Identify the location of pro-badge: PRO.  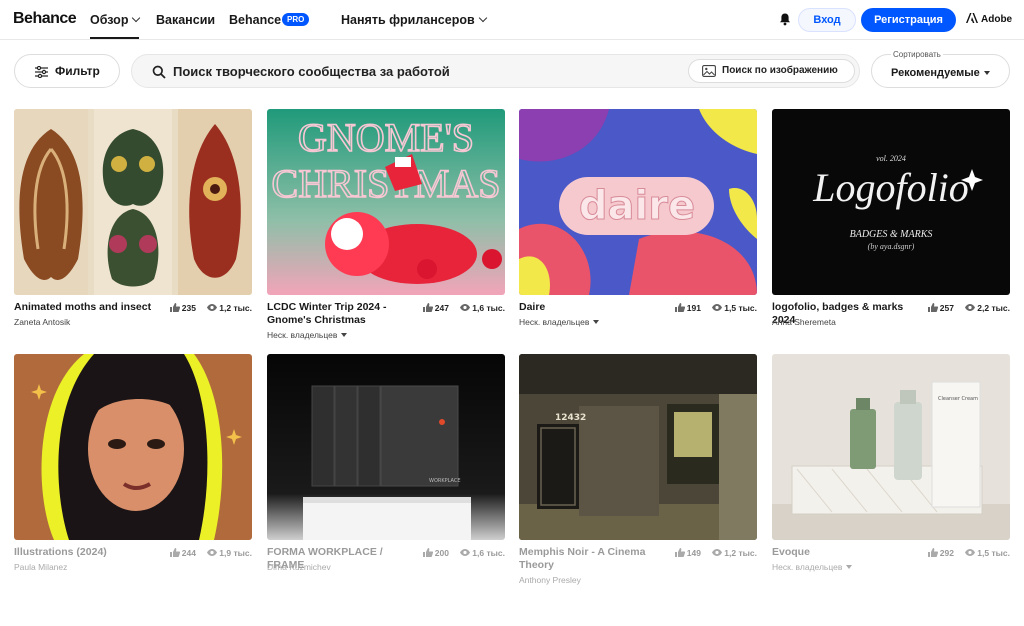
(296, 19).